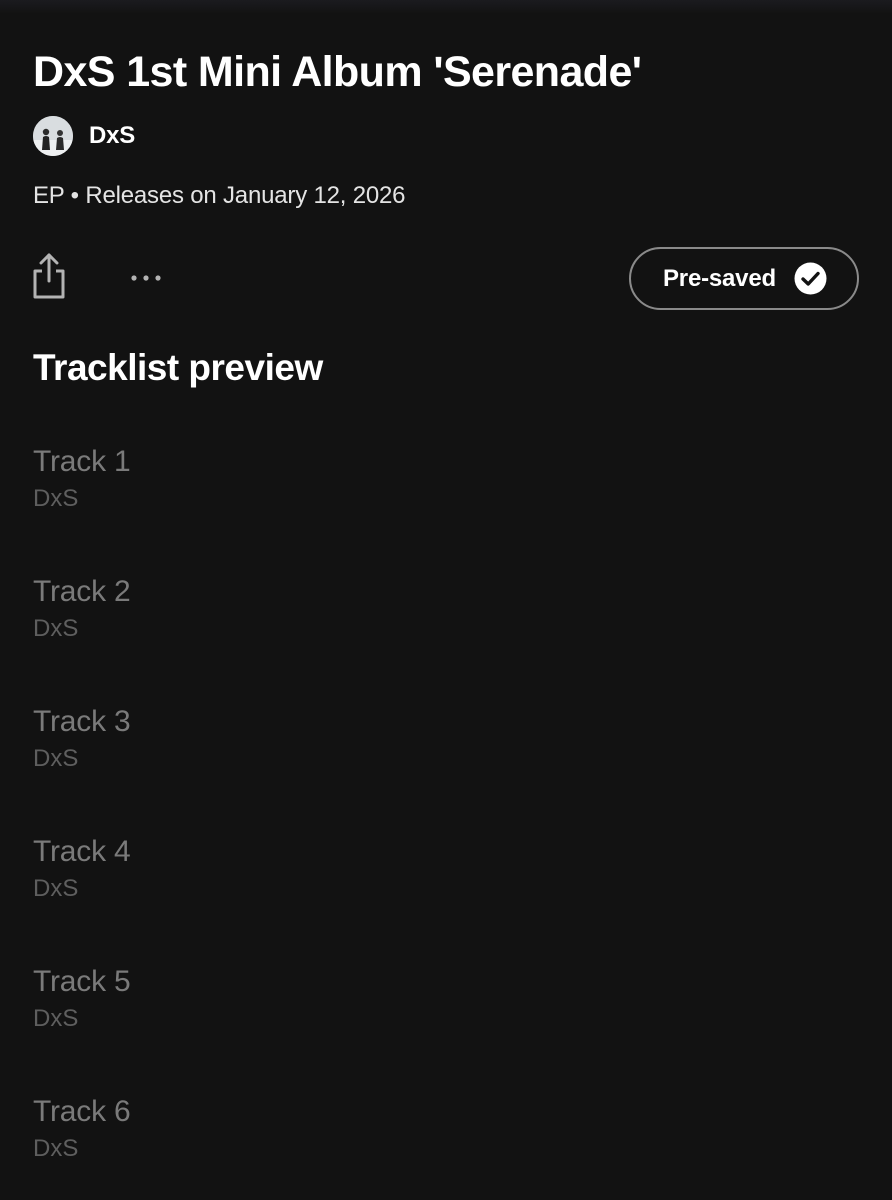 This screenshot has width=892, height=1200. What do you see at coordinates (337, 72) in the screenshot?
I see `album-title: DxS 1st Mini Album 'Serenade'` at bounding box center [337, 72].